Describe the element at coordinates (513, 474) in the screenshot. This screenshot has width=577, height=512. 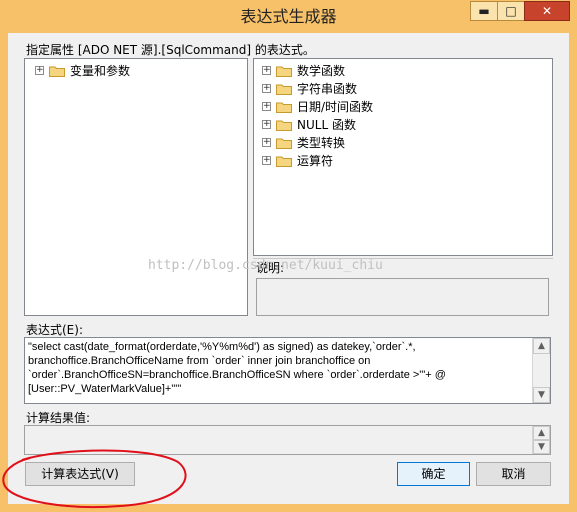
I see `cancel-button: 取消` at that location.